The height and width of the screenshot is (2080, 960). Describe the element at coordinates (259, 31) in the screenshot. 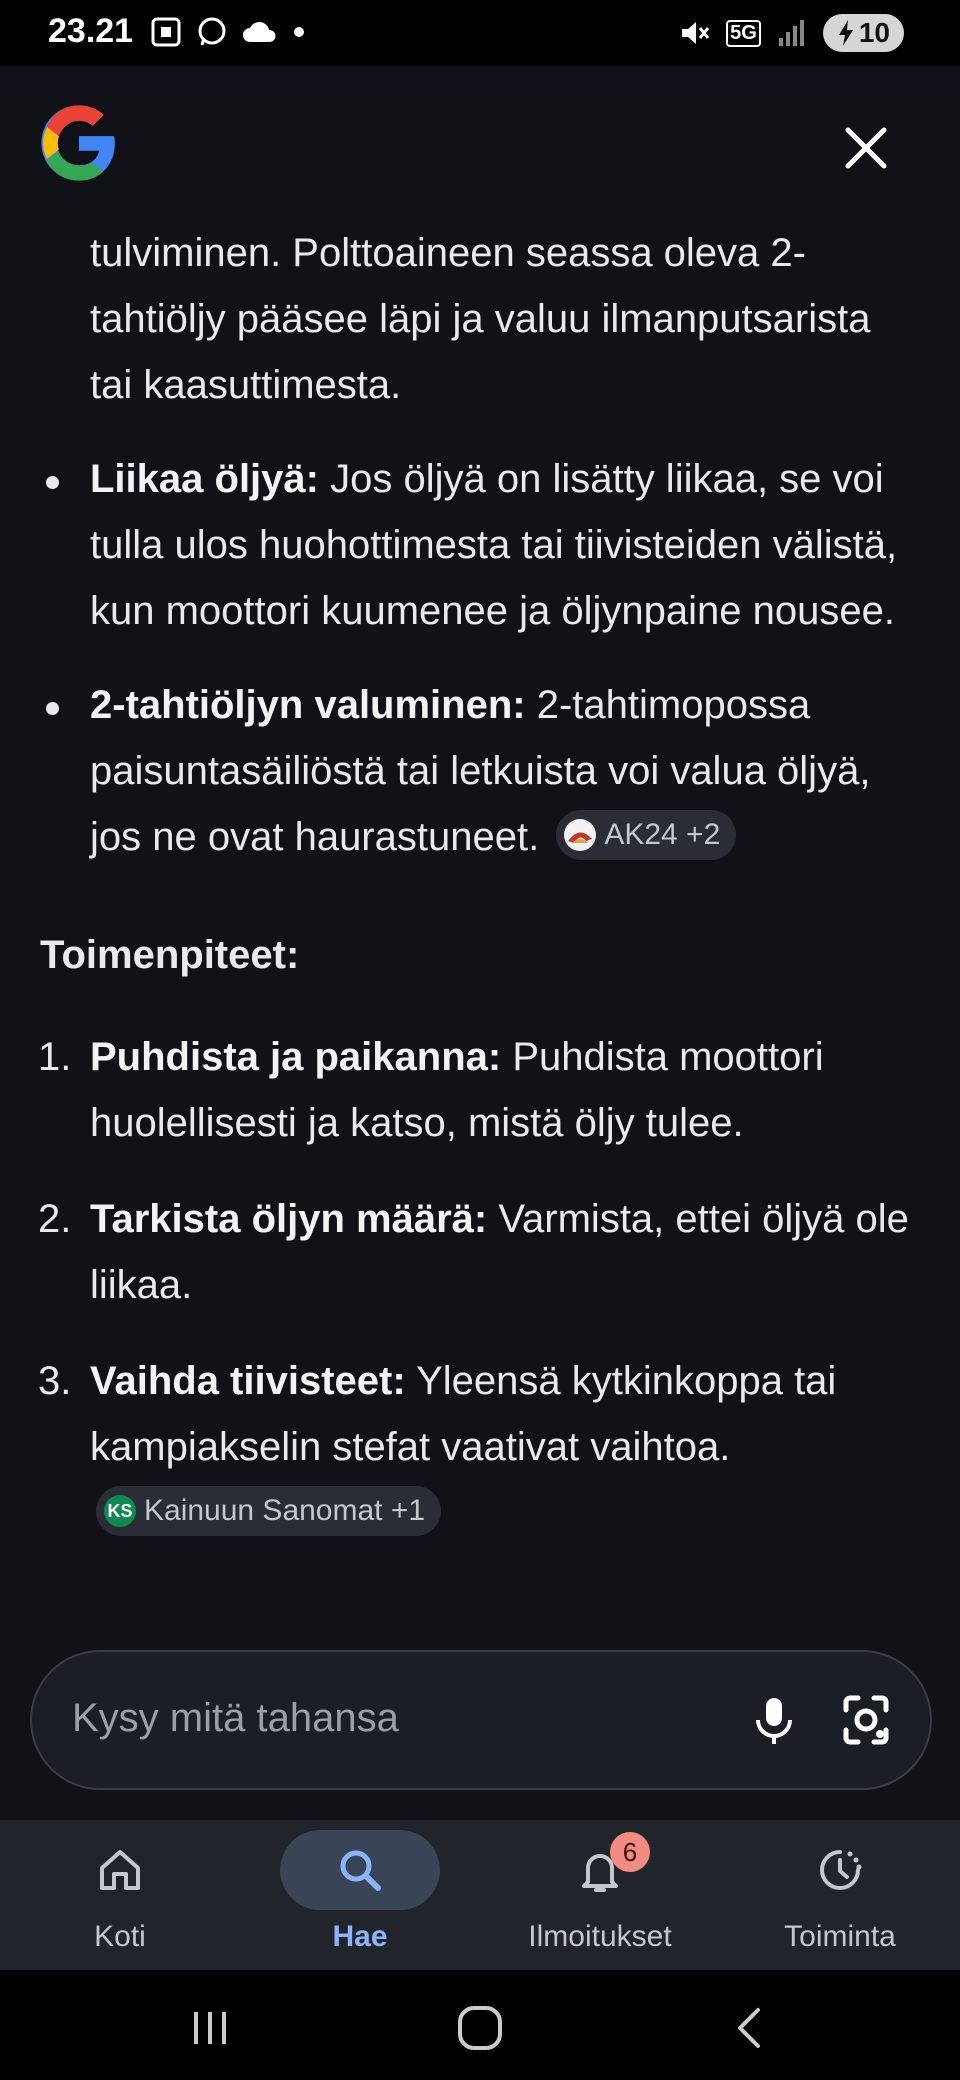

I see `cloud-icon` at that location.